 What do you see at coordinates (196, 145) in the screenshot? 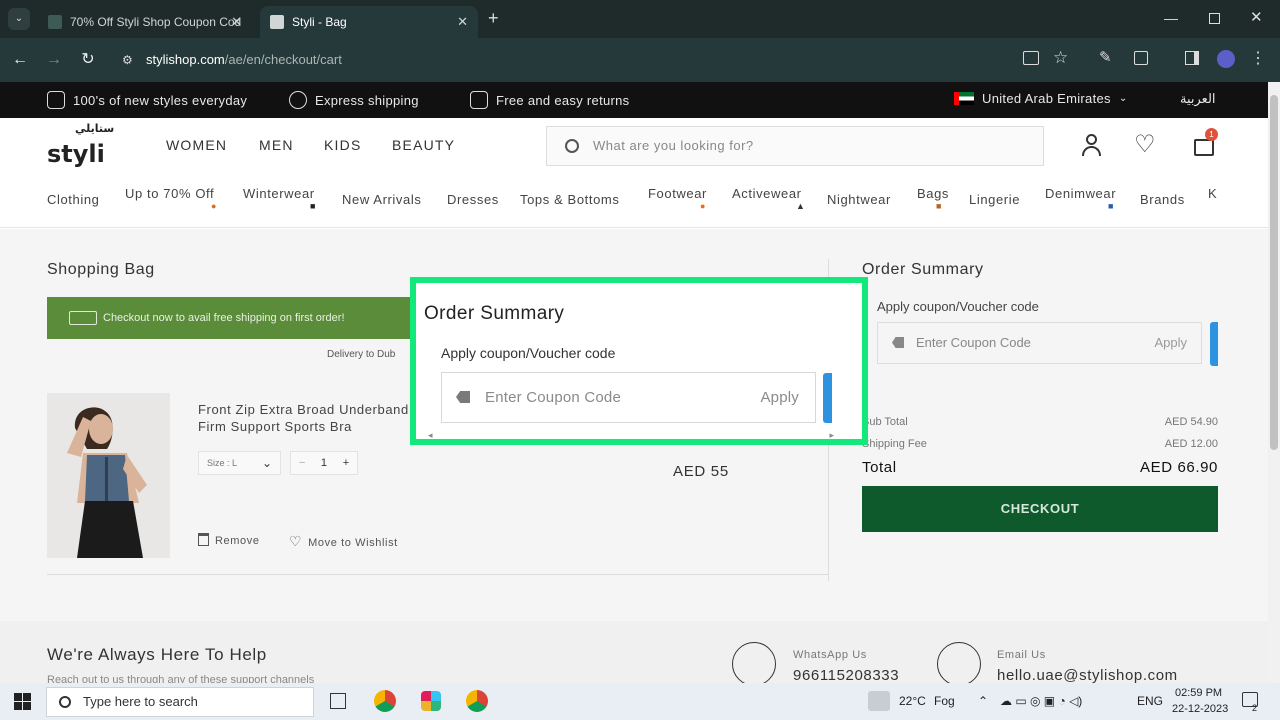
I see `nav-women: WOMEN` at bounding box center [196, 145].